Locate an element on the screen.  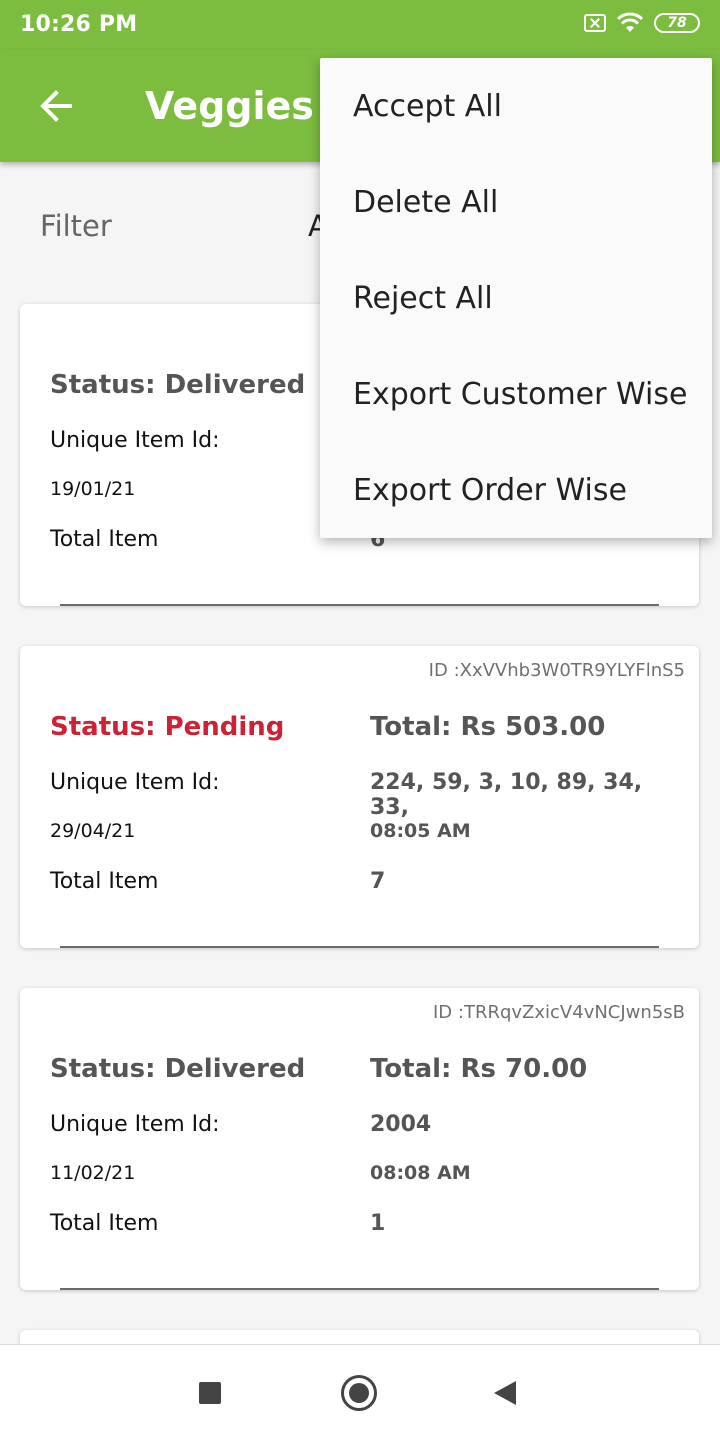
home-icon is located at coordinates (359, 1393).